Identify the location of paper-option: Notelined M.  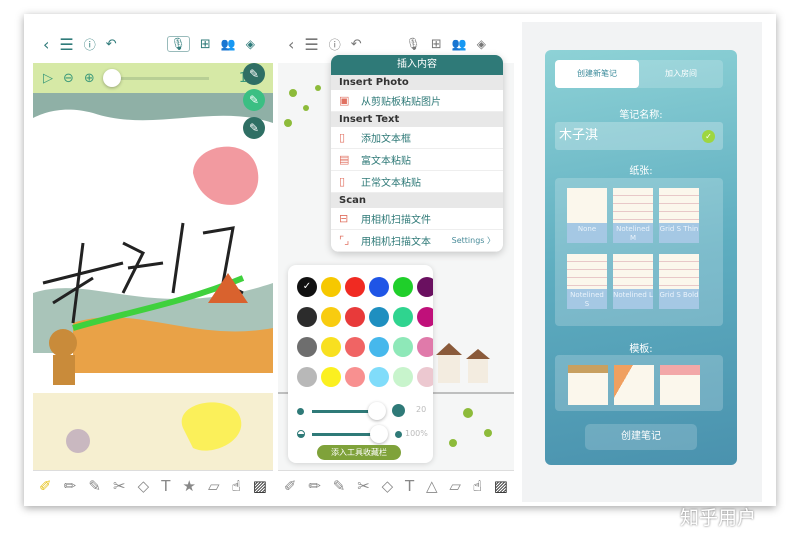
(633, 215).